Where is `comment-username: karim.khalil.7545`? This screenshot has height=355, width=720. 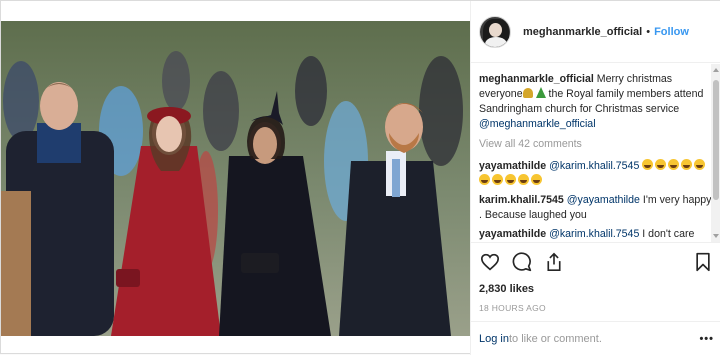 comment-username: karim.khalil.7545 is located at coordinates (521, 200).